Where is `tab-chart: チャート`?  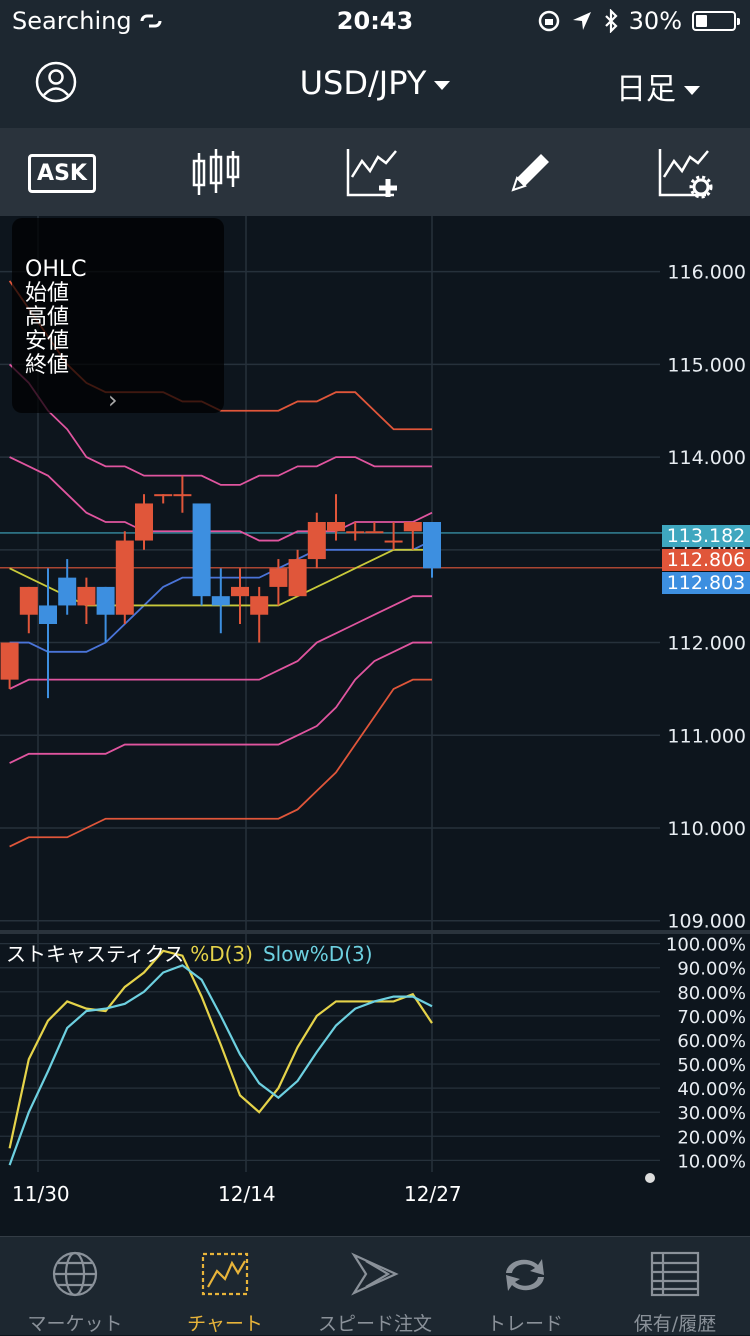
tab-chart: チャート is located at coordinates (225, 1286).